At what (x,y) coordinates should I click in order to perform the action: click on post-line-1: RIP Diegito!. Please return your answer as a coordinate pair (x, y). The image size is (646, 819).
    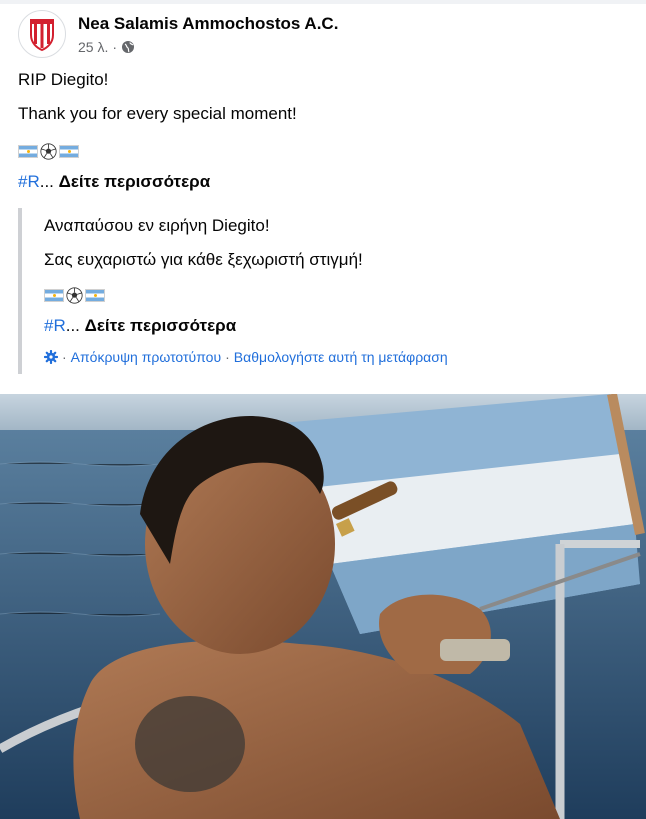
    Looking at the image, I should click on (63, 79).